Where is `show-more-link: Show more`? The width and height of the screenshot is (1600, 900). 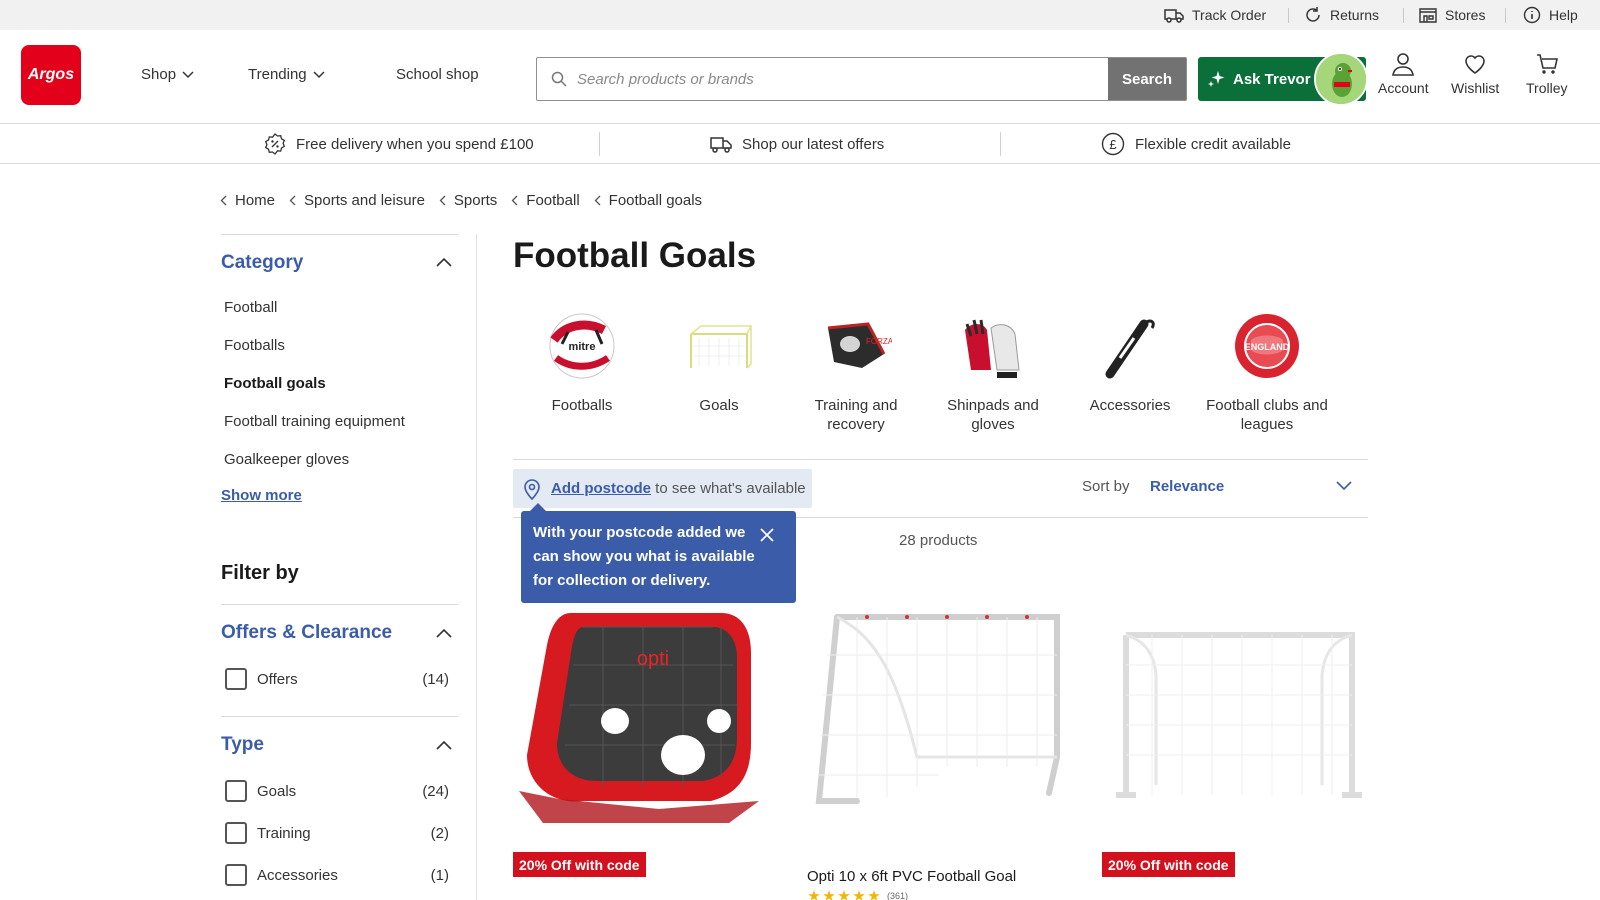 show-more-link: Show more is located at coordinates (261, 495).